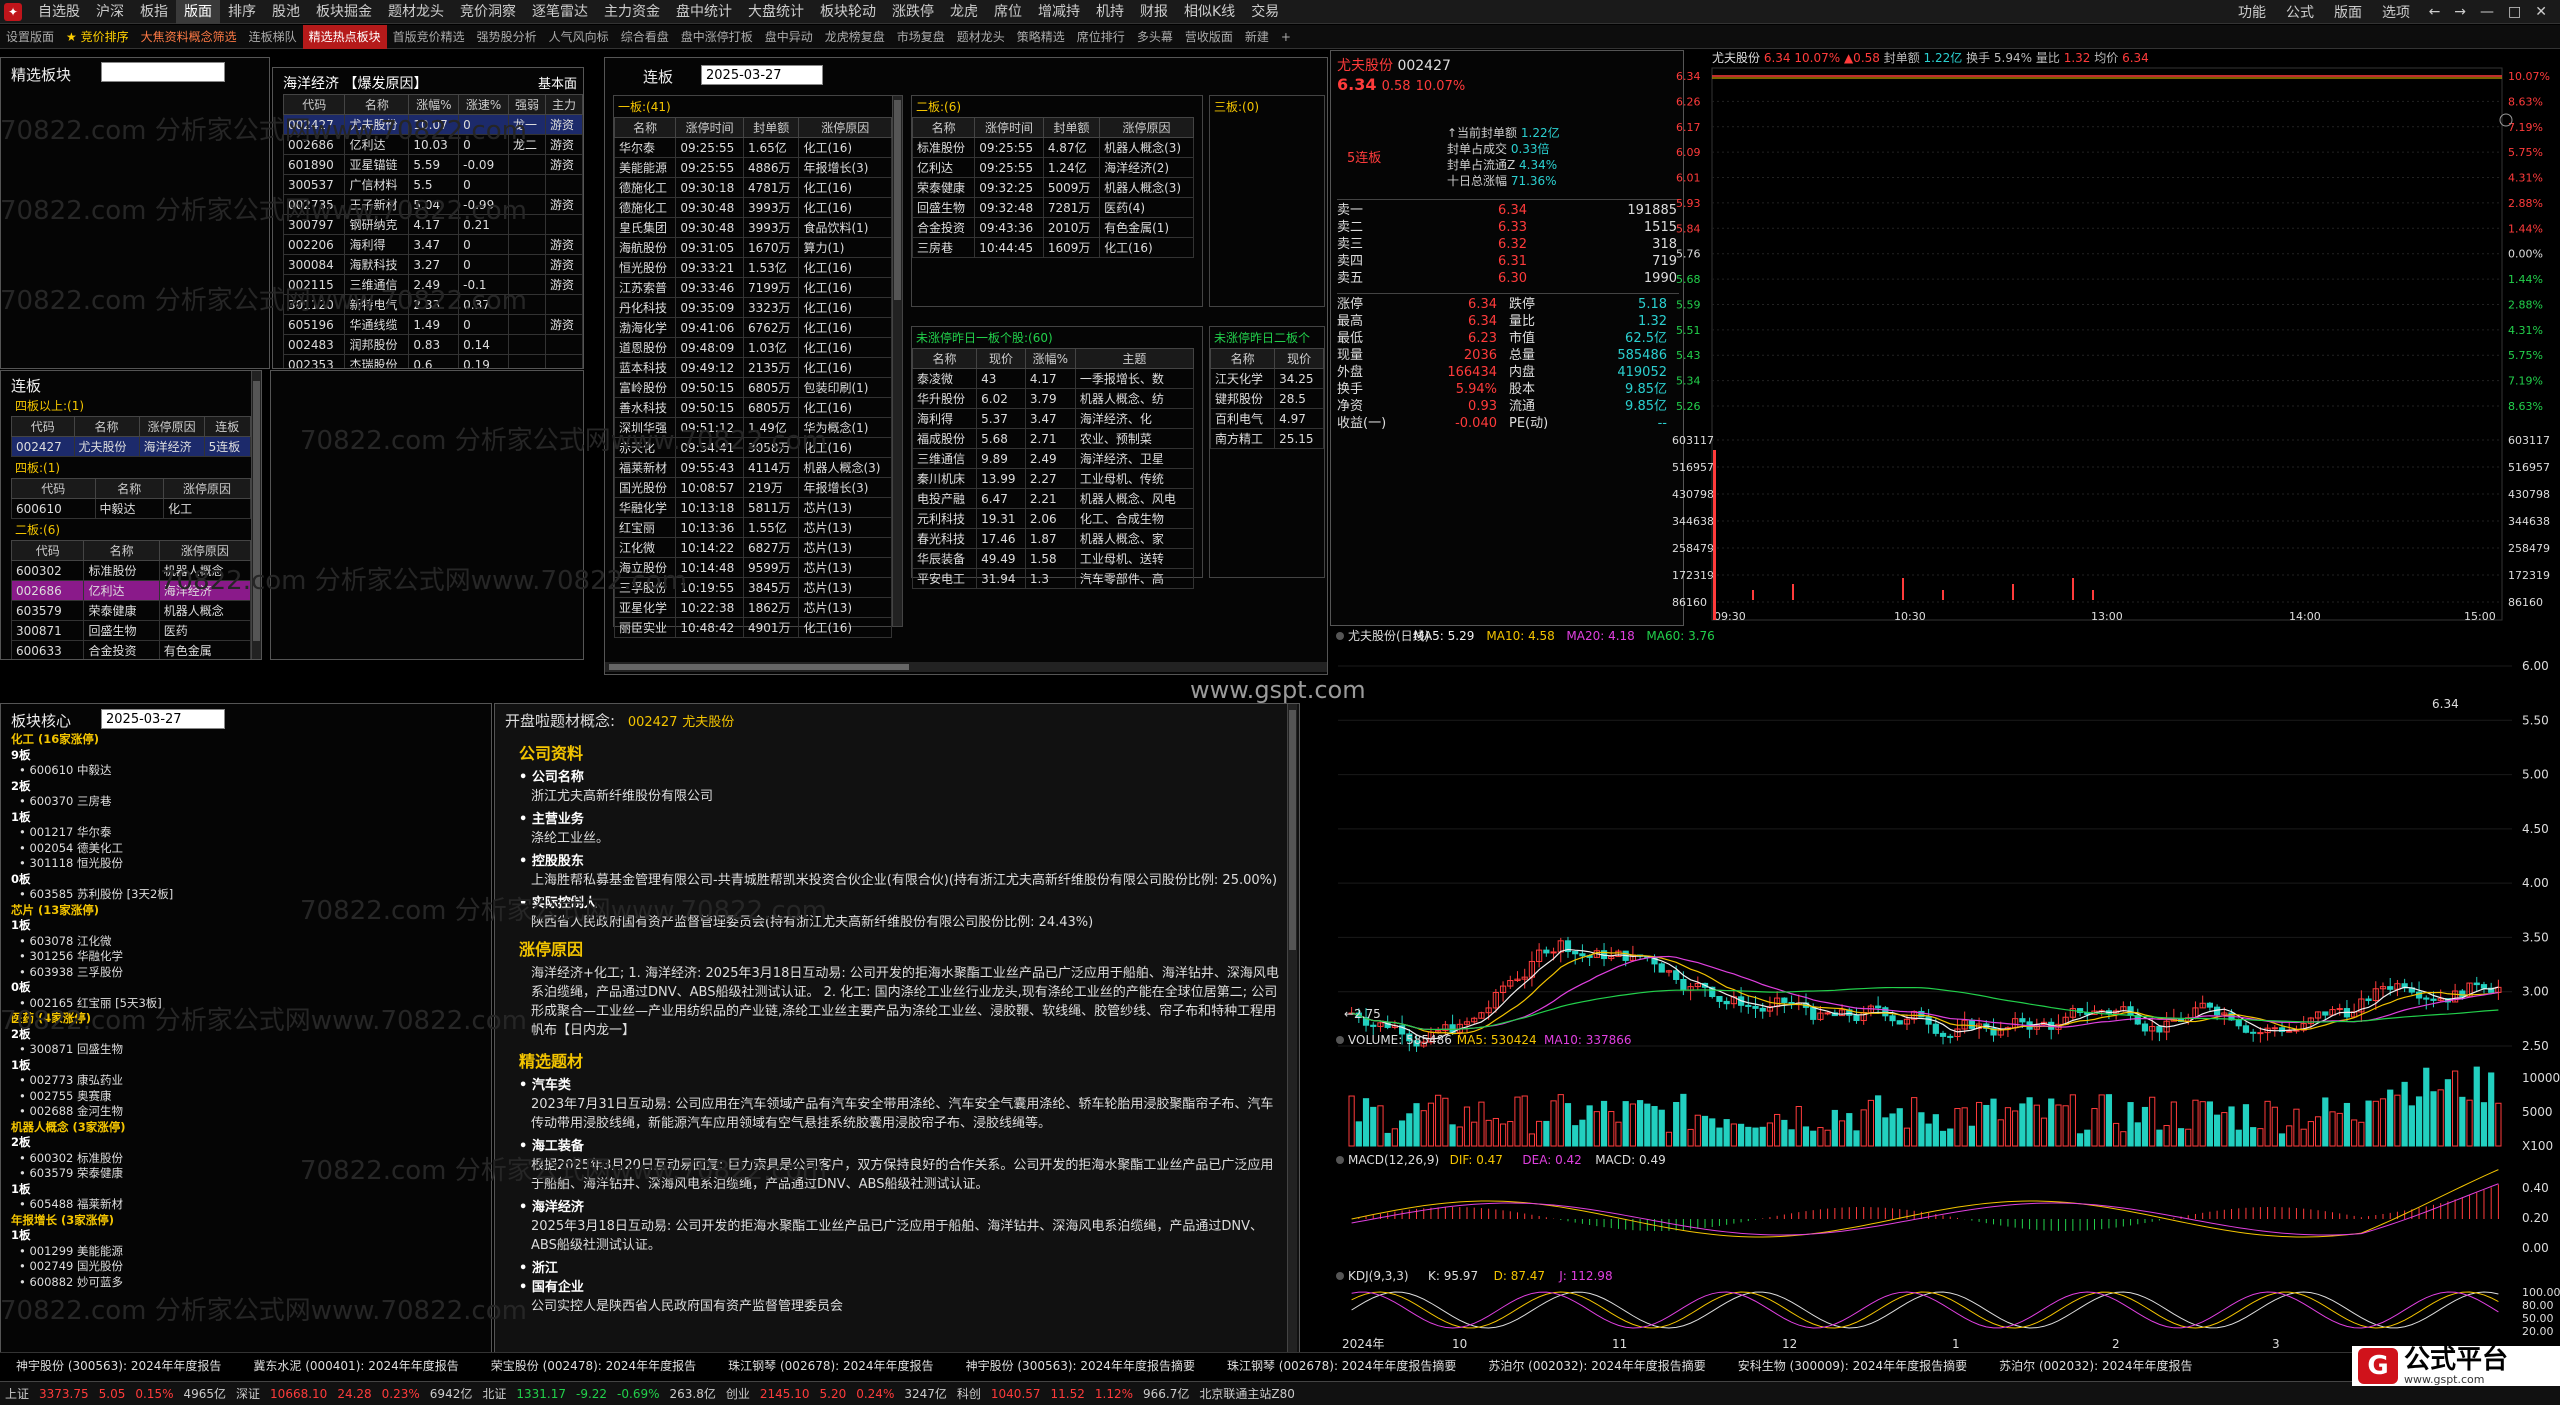  I want to click on tree-it: • 301118 恒光股份, so click(246, 864).